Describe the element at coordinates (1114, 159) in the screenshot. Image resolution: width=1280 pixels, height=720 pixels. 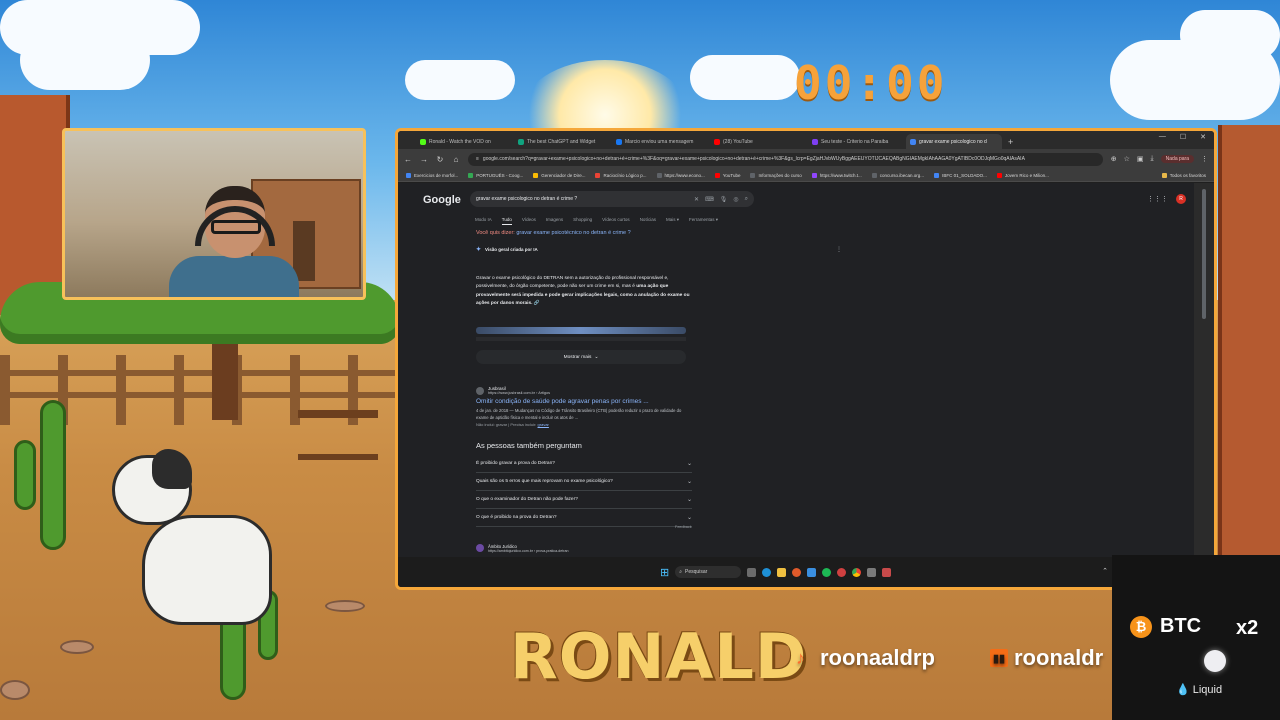
I see `zoom-icon: ⊕` at that location.